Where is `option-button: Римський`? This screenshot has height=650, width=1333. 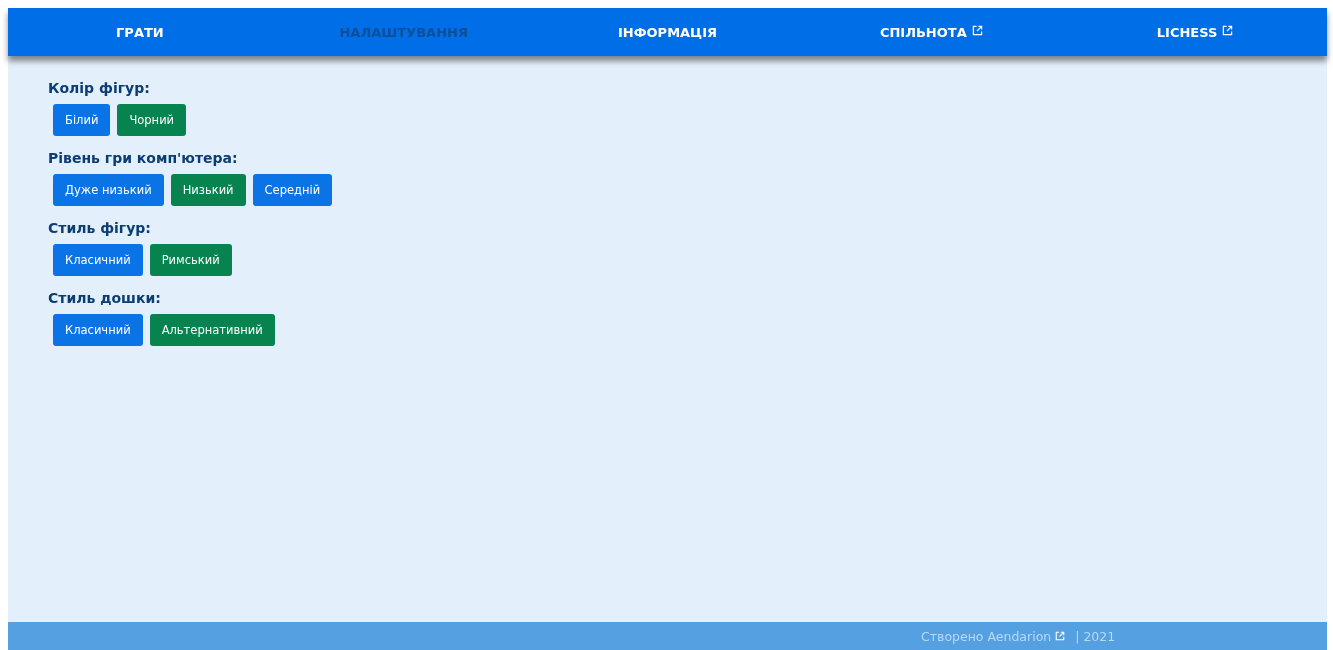
option-button: Римський is located at coordinates (190, 260).